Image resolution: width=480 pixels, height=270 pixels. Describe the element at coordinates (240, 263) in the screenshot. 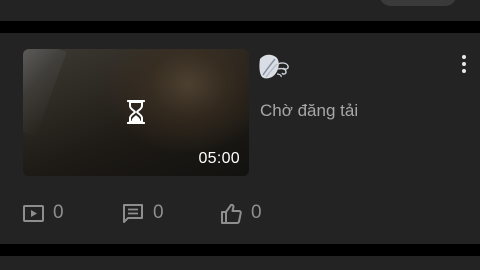

I see `next-card` at that location.